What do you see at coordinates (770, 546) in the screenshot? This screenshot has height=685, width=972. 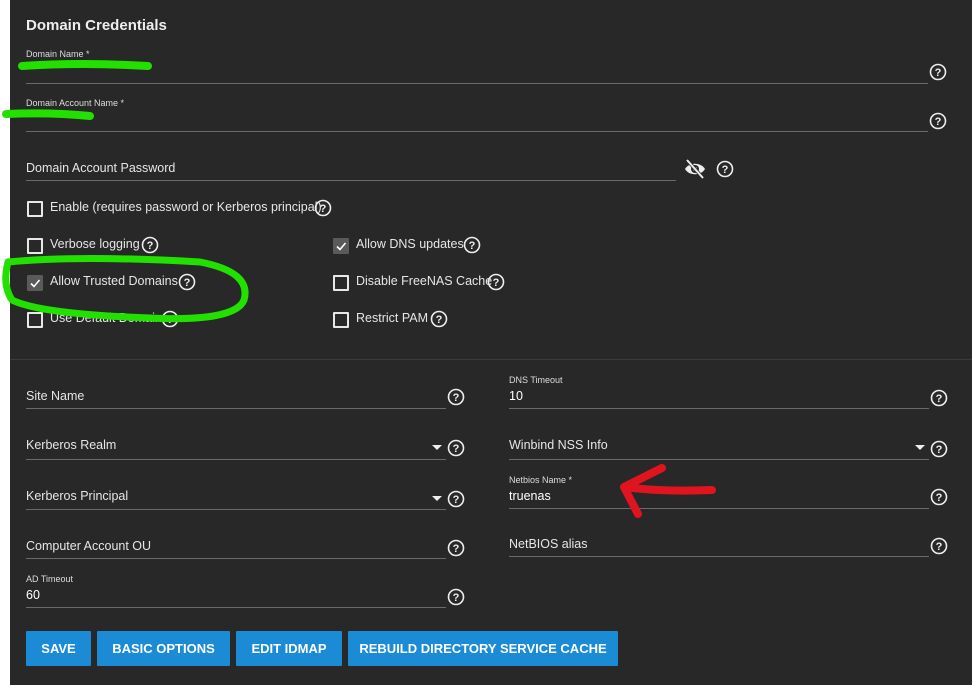 I see `netbios-alias-input` at bounding box center [770, 546].